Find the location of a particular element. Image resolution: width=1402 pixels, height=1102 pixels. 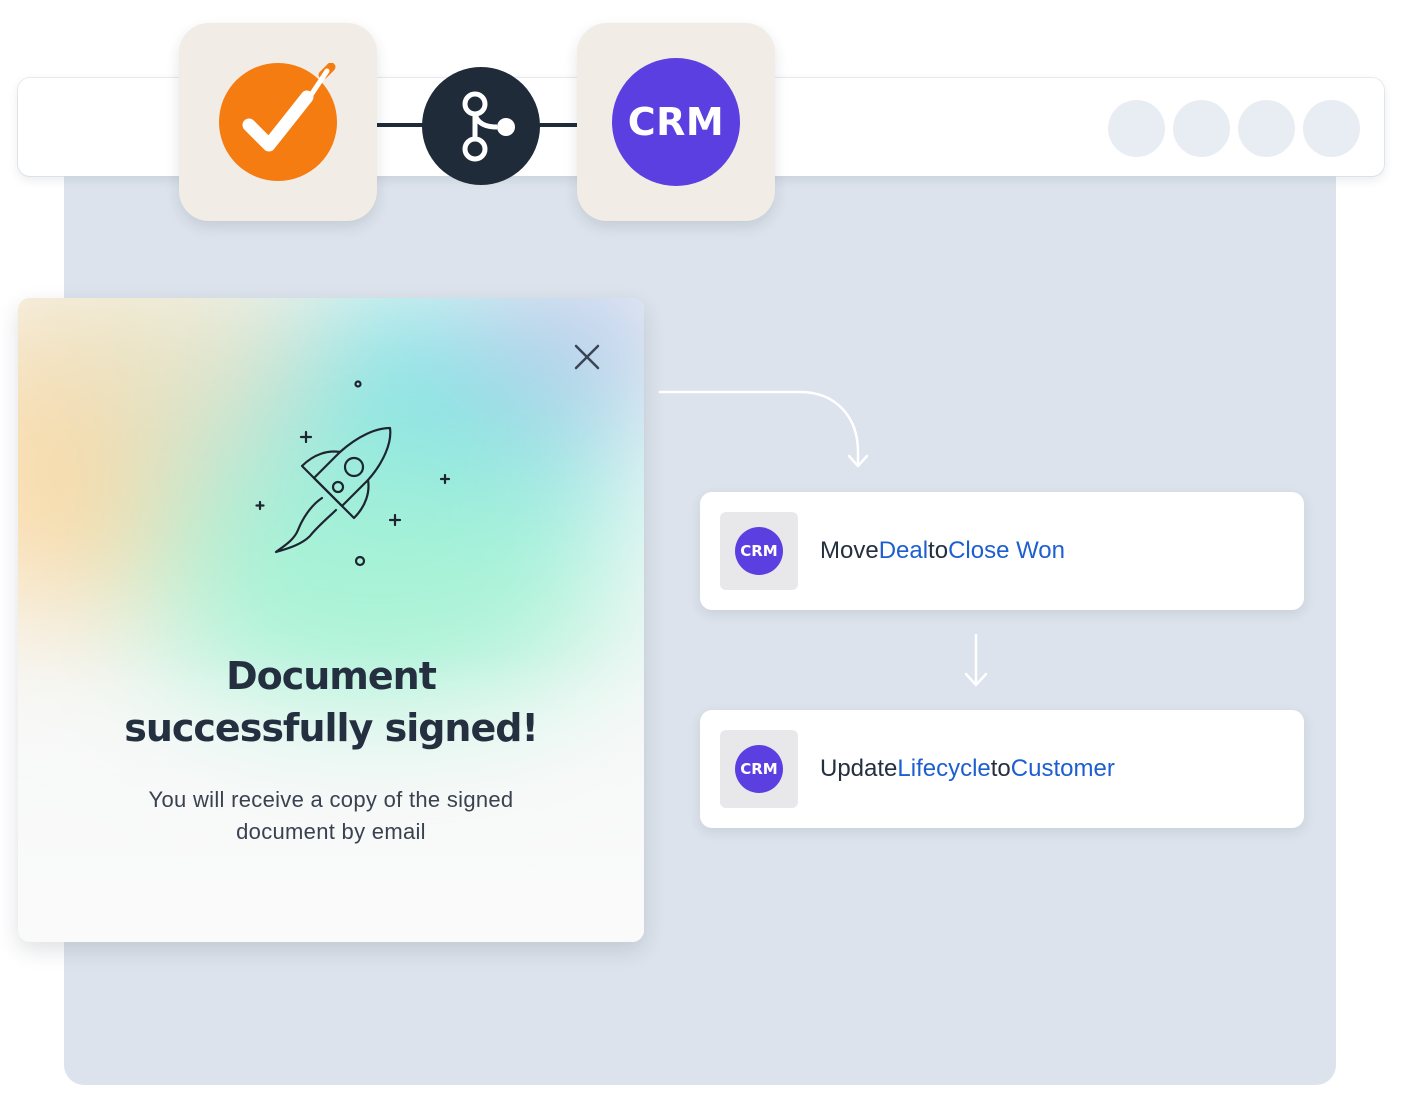

integration-connector-right is located at coordinates (558, 125).